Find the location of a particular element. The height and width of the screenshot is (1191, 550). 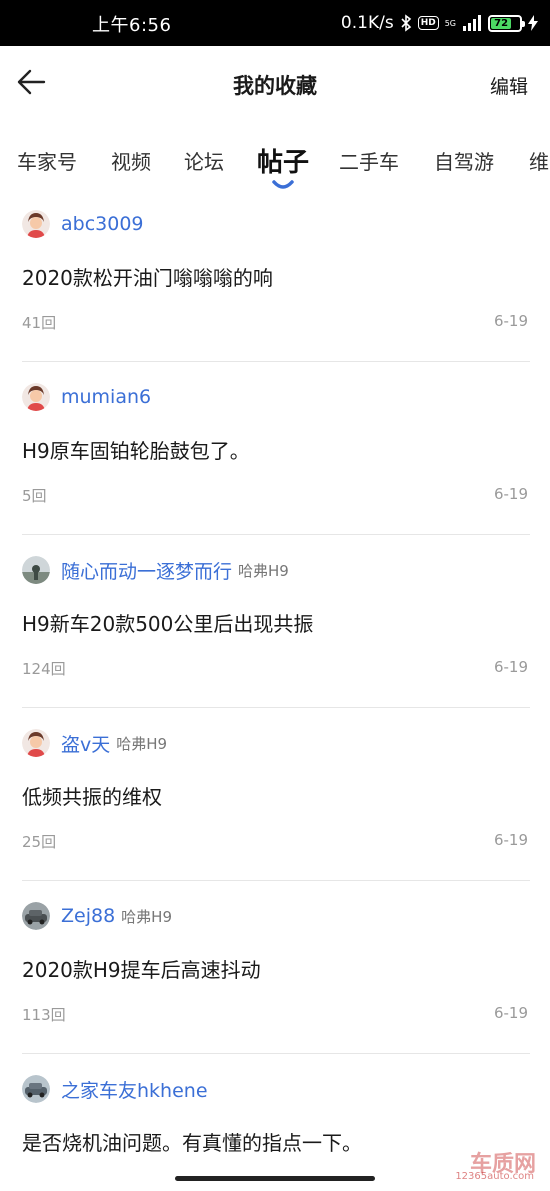

hd-badge: HD is located at coordinates (428, 23).